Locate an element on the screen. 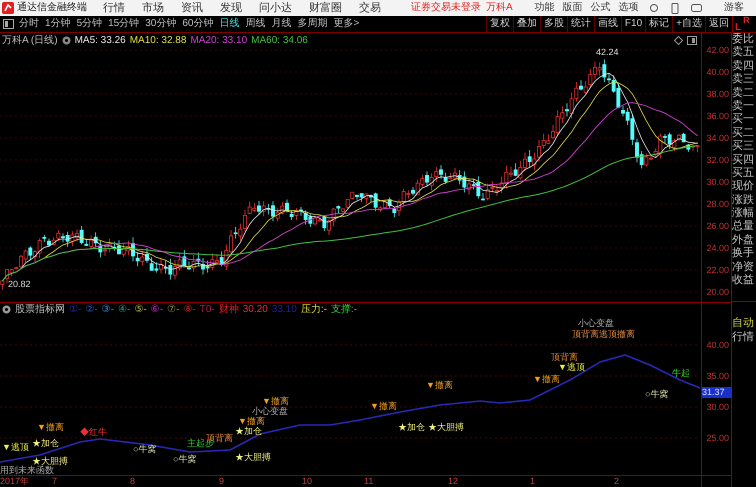 This screenshot has width=756, height=487. quote-label: 收益 is located at coordinates (743, 281).